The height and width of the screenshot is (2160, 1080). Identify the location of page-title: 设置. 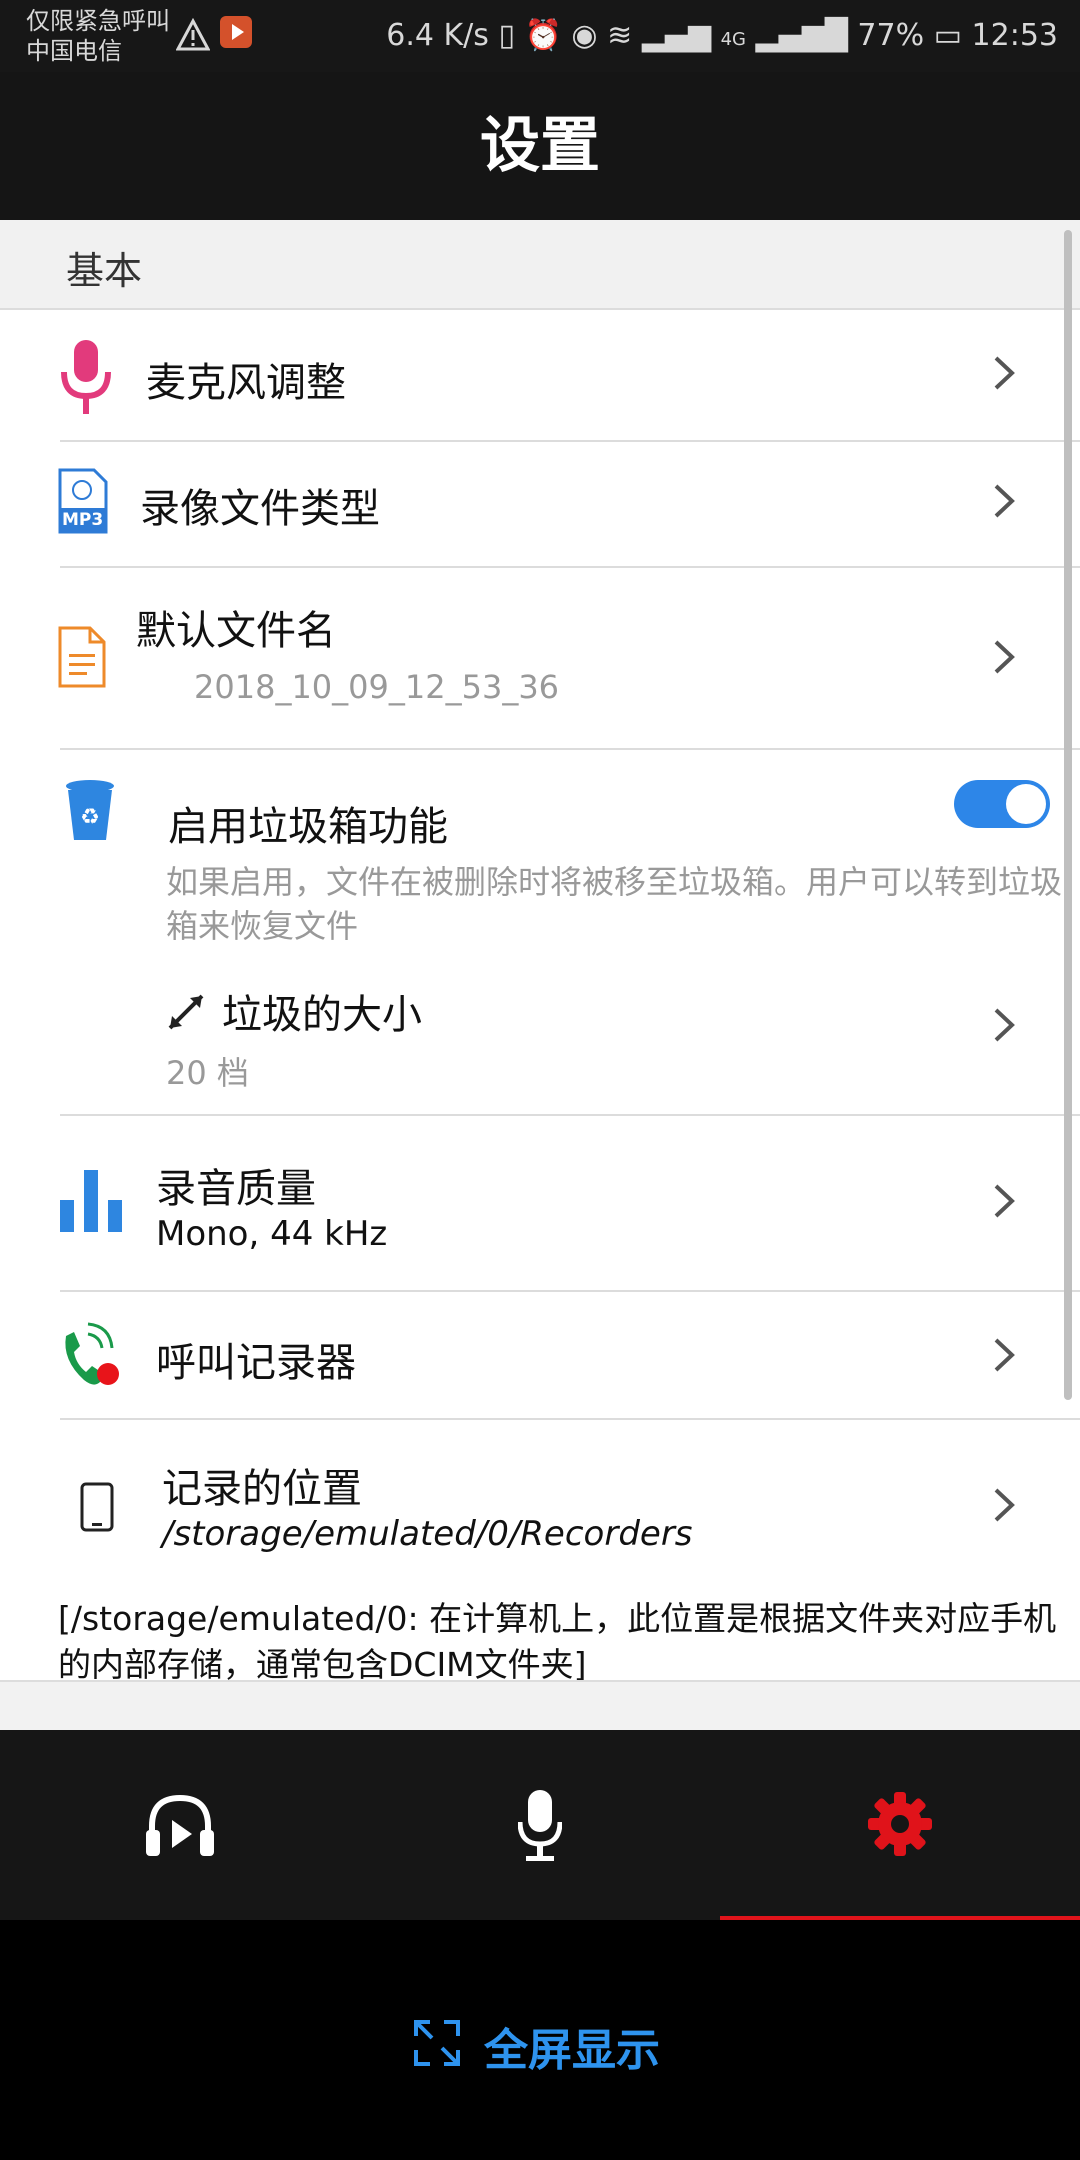
(540, 146).